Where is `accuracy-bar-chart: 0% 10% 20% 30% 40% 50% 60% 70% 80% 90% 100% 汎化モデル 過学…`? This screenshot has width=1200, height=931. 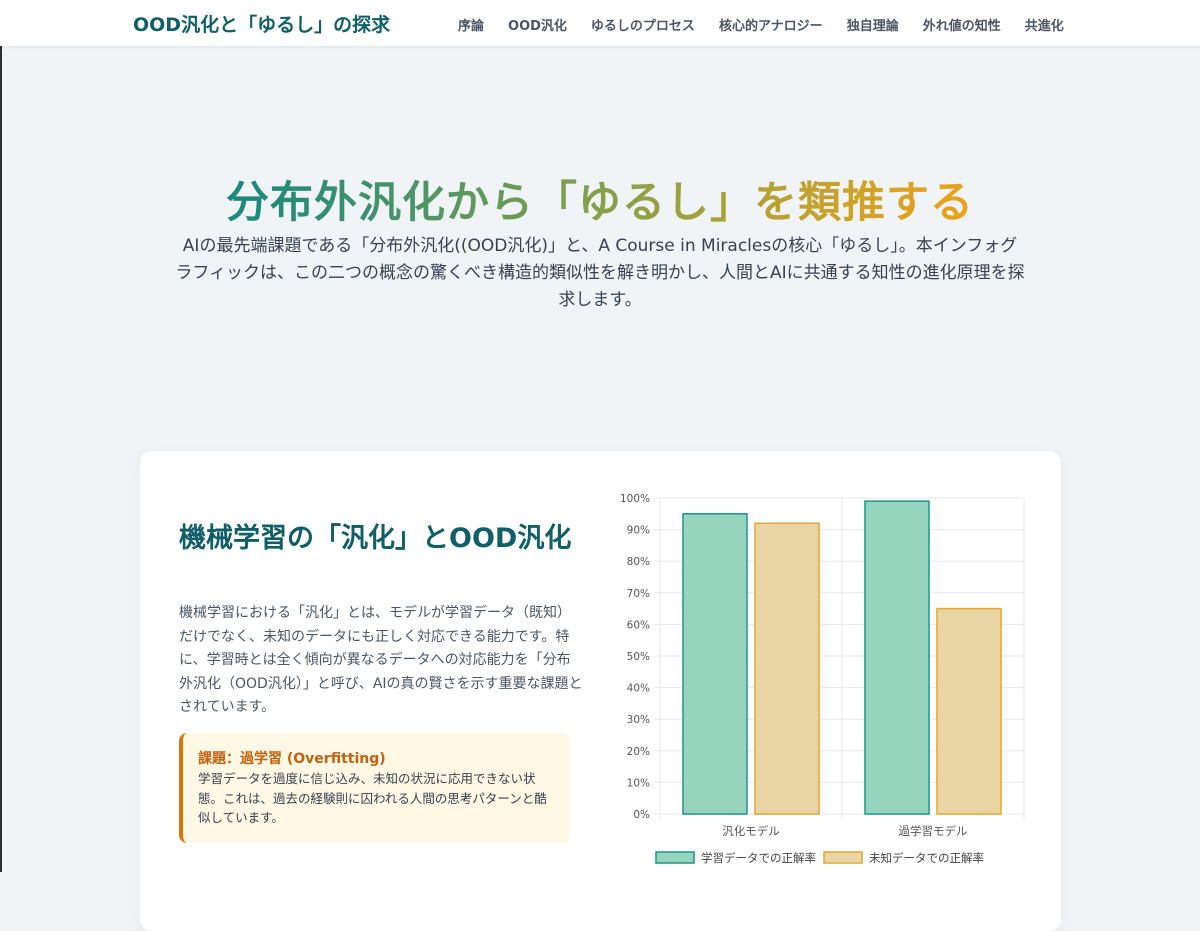 accuracy-bar-chart: 0% 10% 20% 30% 40% 50% 60% 70% 80% 90% 100% 汎化モデル 過学… is located at coordinates (822, 679).